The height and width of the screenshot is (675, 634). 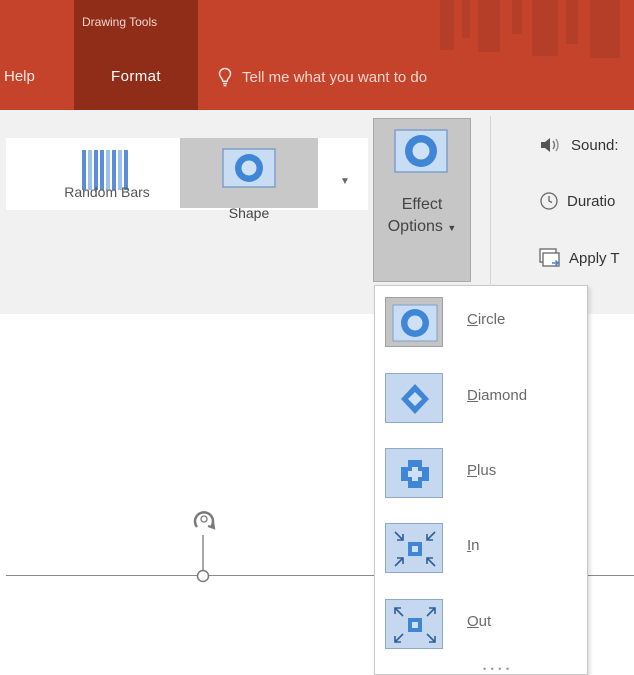 What do you see at coordinates (452, 228) in the screenshot?
I see `dropdown-arrow-icon: ▼` at bounding box center [452, 228].